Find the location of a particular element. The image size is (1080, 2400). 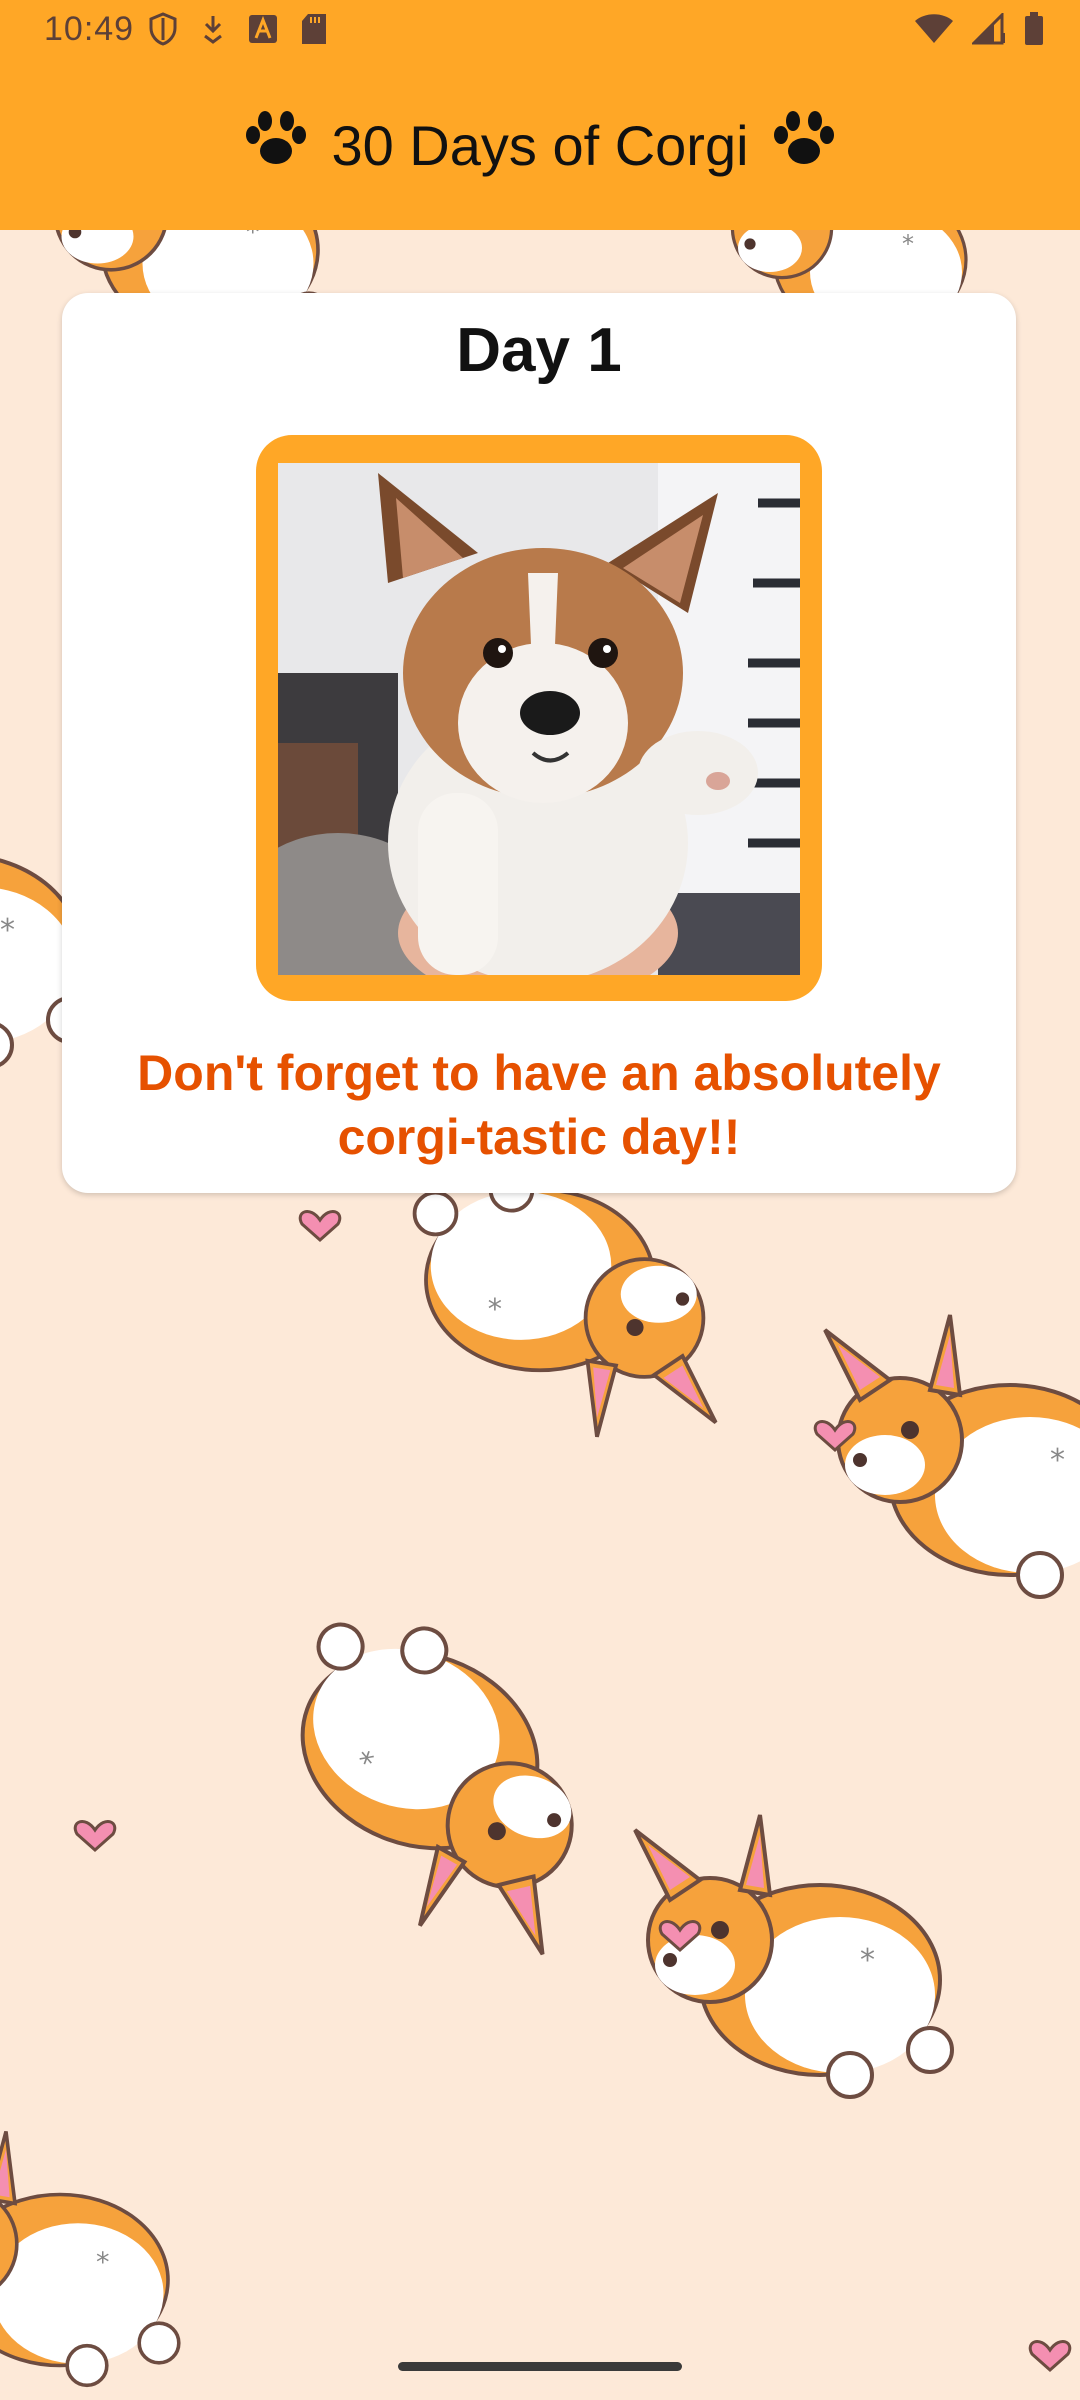

corgi-puppy-photo is located at coordinates (539, 719).